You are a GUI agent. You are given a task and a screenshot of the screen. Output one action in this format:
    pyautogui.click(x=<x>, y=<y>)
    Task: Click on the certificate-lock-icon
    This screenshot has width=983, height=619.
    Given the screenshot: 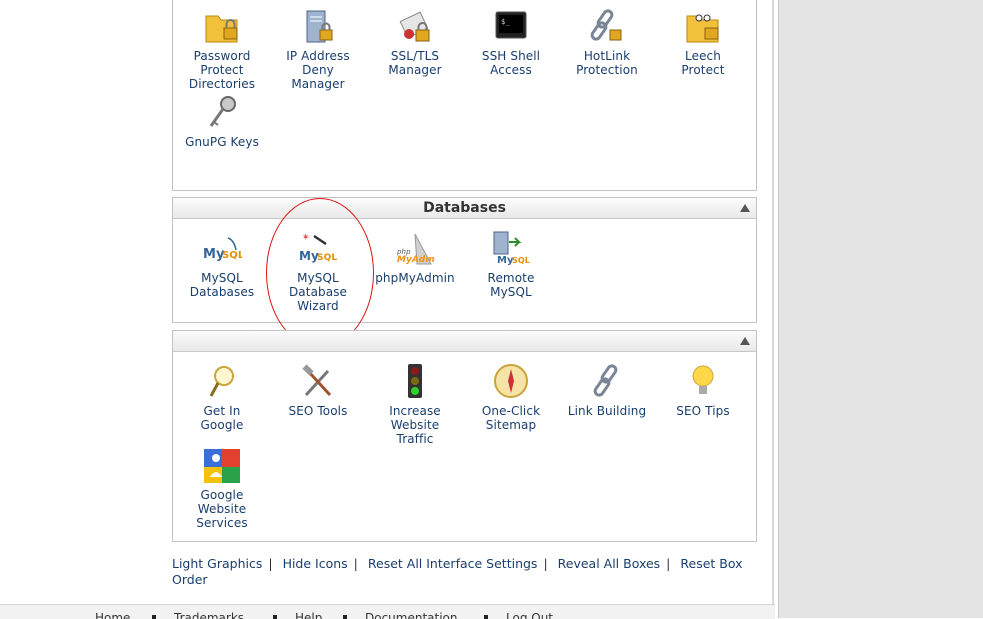 What is the action you would take?
    pyautogui.click(x=414, y=26)
    